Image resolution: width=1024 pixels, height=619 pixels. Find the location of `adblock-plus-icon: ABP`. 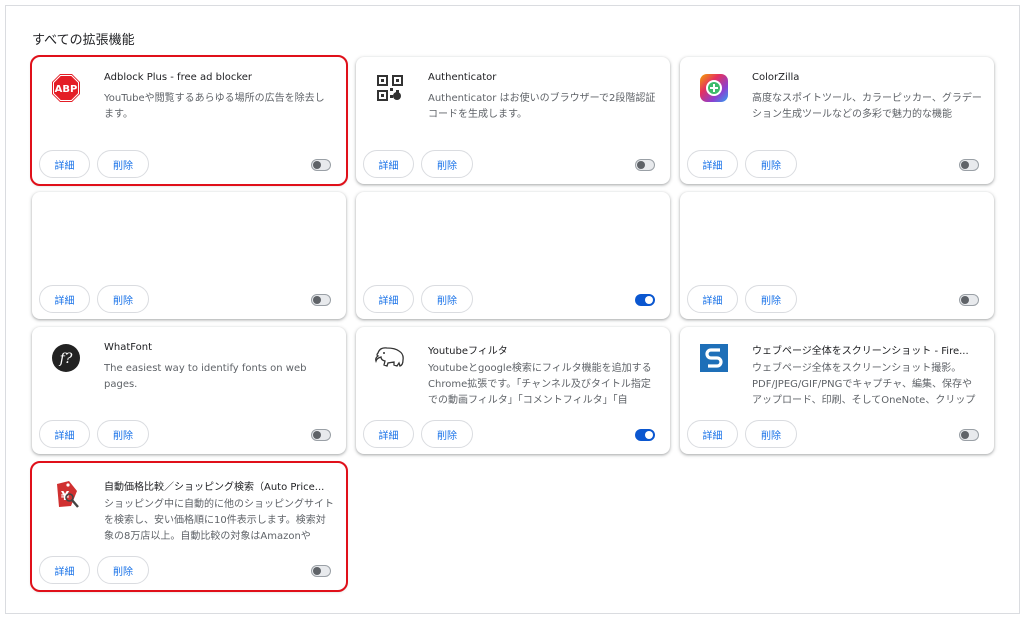

adblock-plus-icon: ABP is located at coordinates (66, 88).